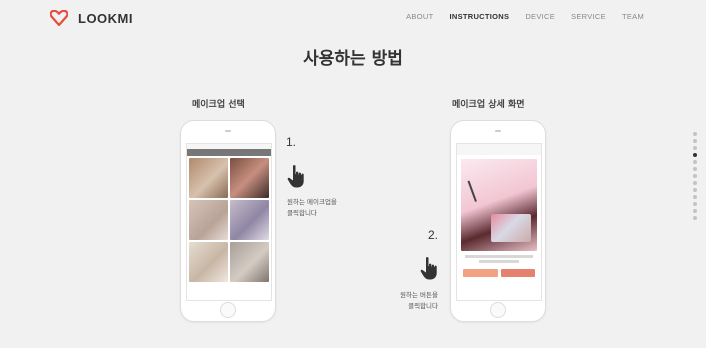 The image size is (706, 348). I want to click on phone-mockup-detail, so click(498, 221).